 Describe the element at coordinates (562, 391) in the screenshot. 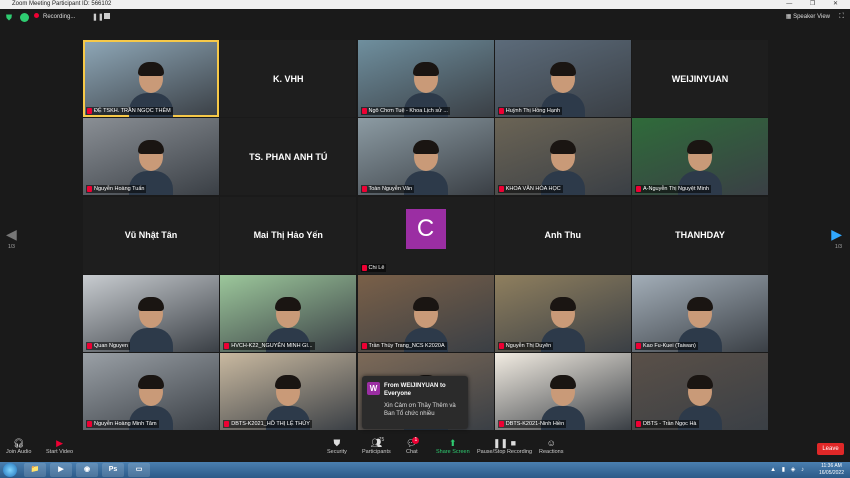

I see `participant-tile: DBTS-K2021-Ninh Hiền` at that location.